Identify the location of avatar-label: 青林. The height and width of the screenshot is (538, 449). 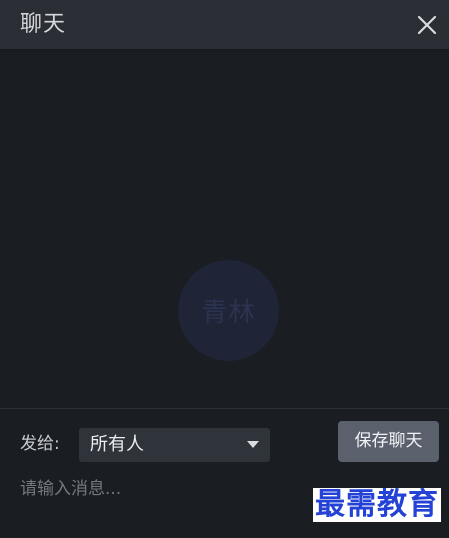
(228, 313).